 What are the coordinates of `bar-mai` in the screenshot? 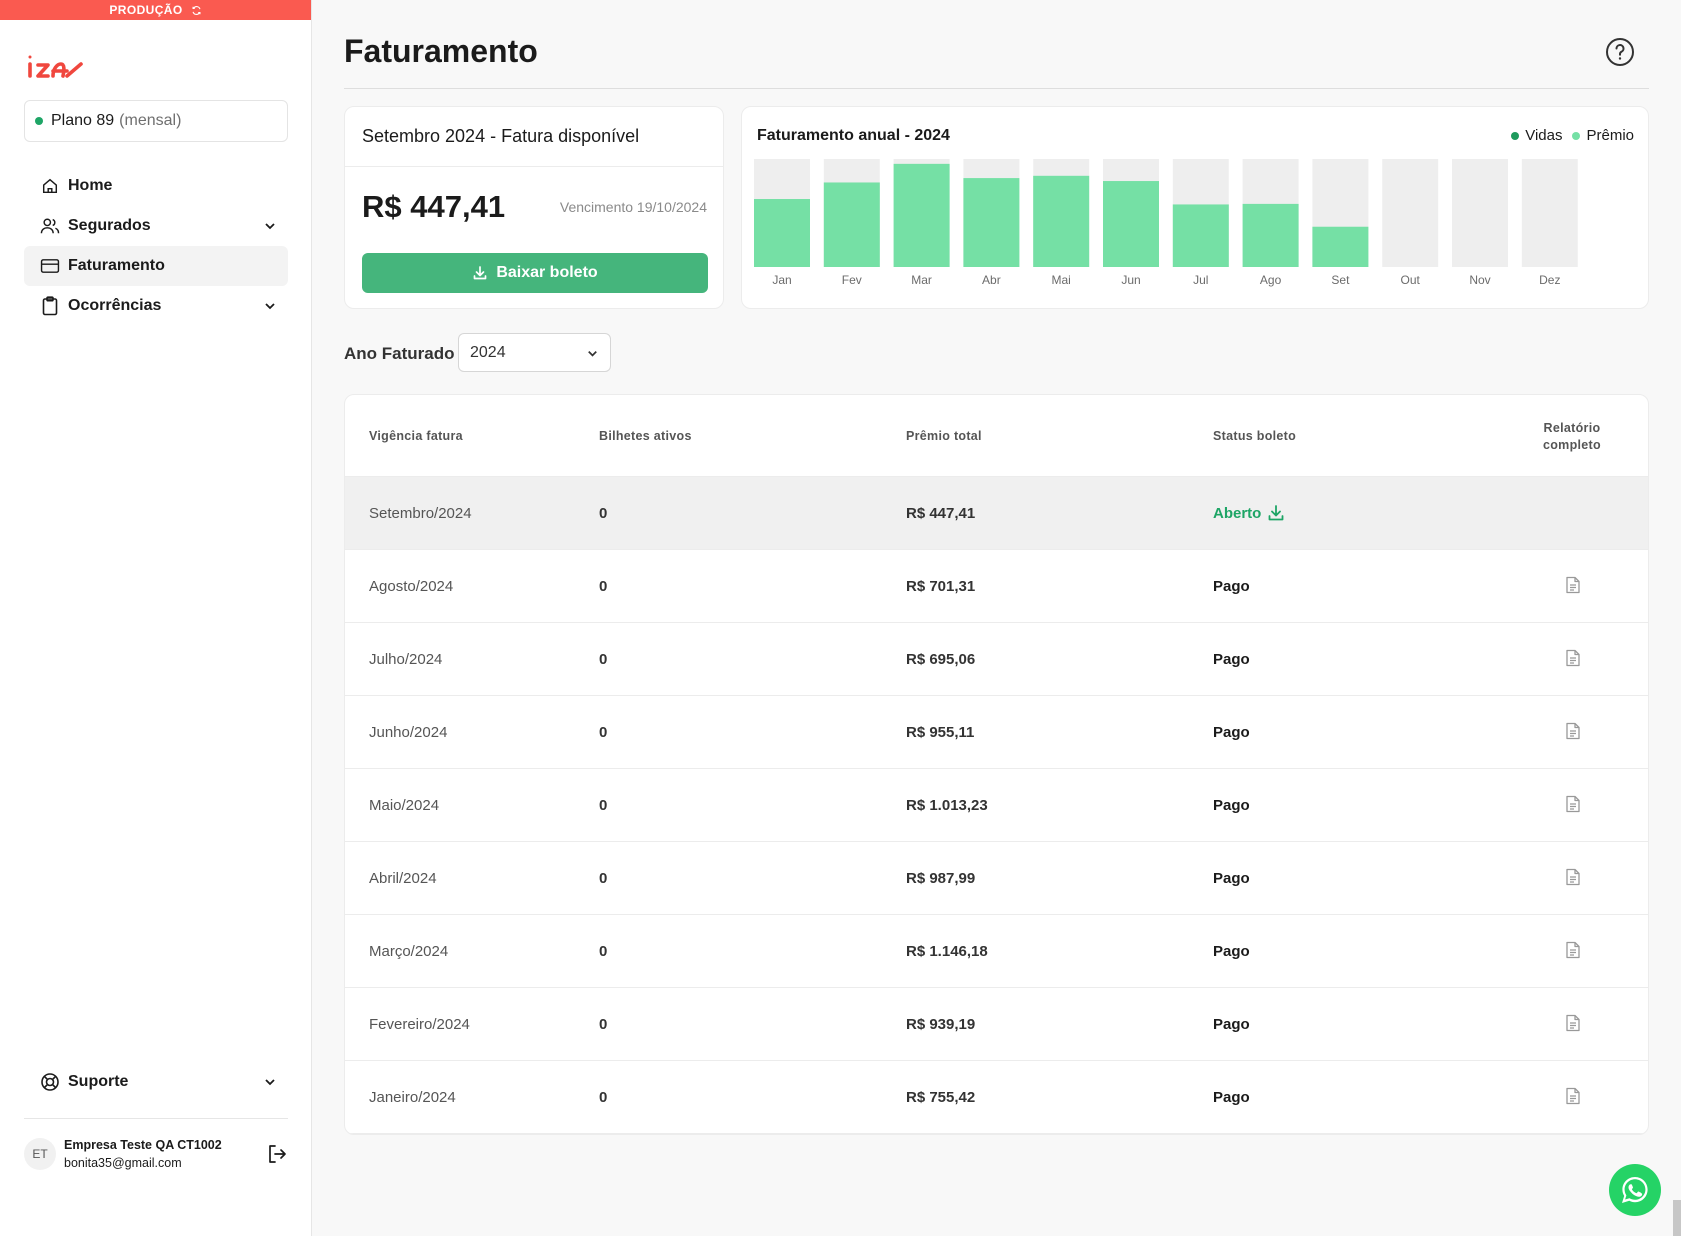 It's located at (1061, 221).